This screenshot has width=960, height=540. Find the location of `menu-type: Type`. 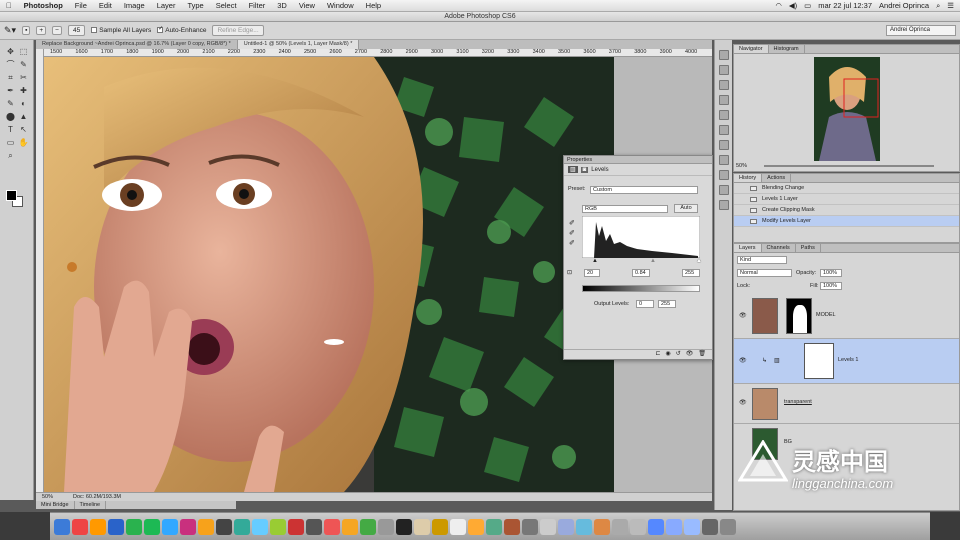

menu-type: Type is located at coordinates (195, 5).